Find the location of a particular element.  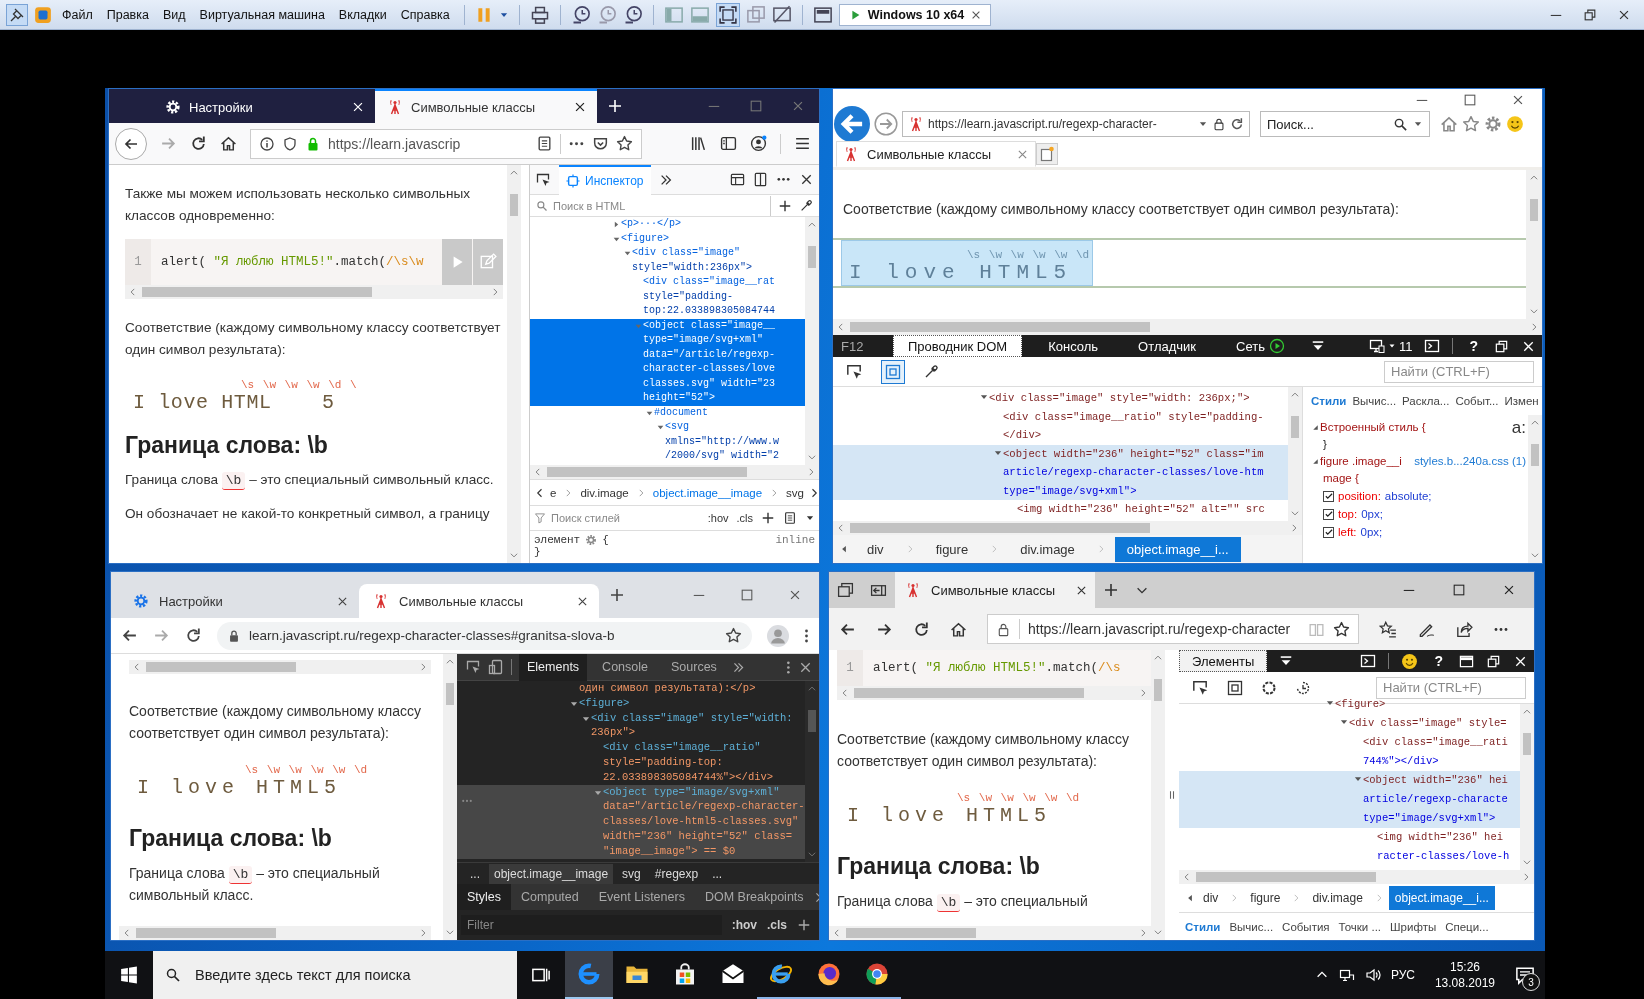

devtools-tab: Проводник DOM is located at coordinates (958, 346).